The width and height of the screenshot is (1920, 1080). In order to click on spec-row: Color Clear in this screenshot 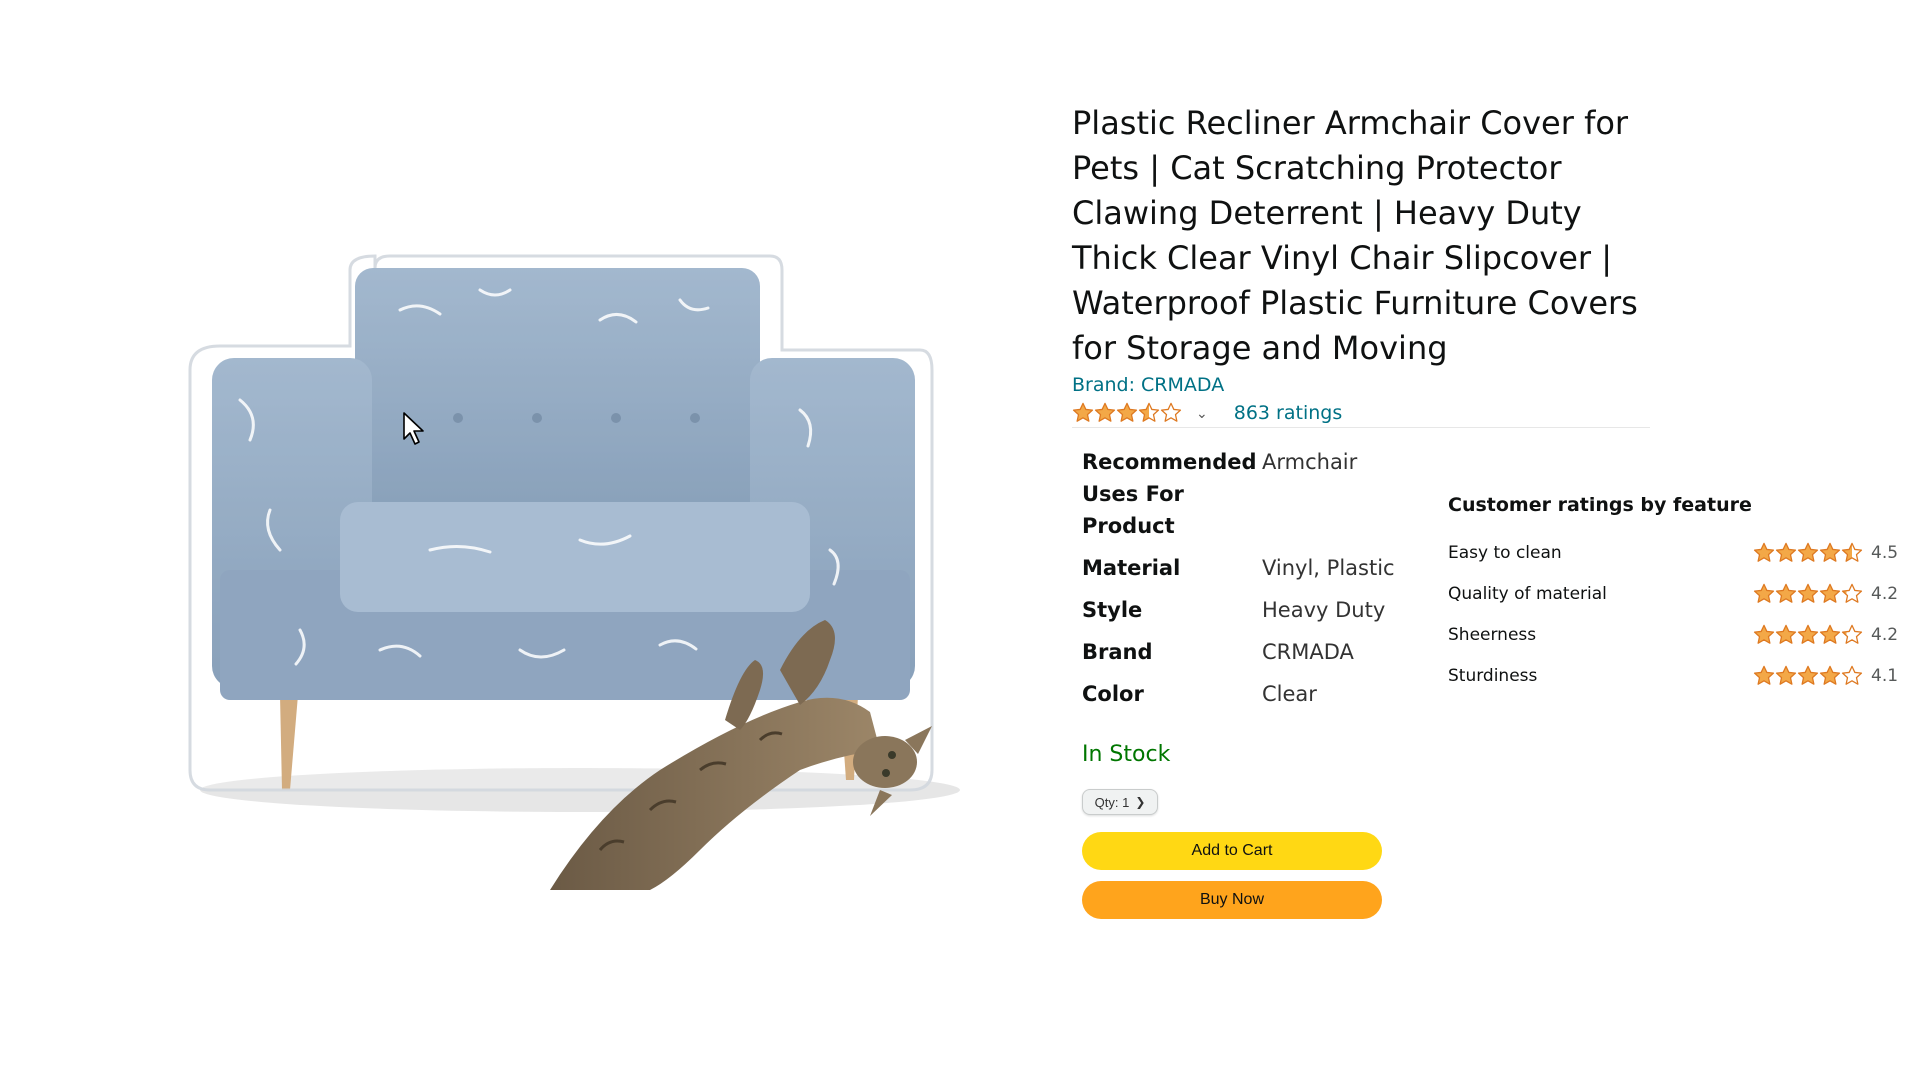, I will do `click(1238, 699)`.